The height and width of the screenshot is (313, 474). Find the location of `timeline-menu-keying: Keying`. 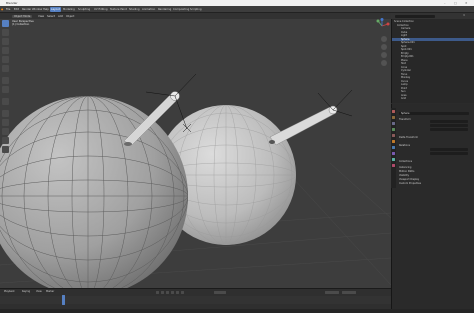

timeline-menu-keying: Keying is located at coordinates (26, 291).